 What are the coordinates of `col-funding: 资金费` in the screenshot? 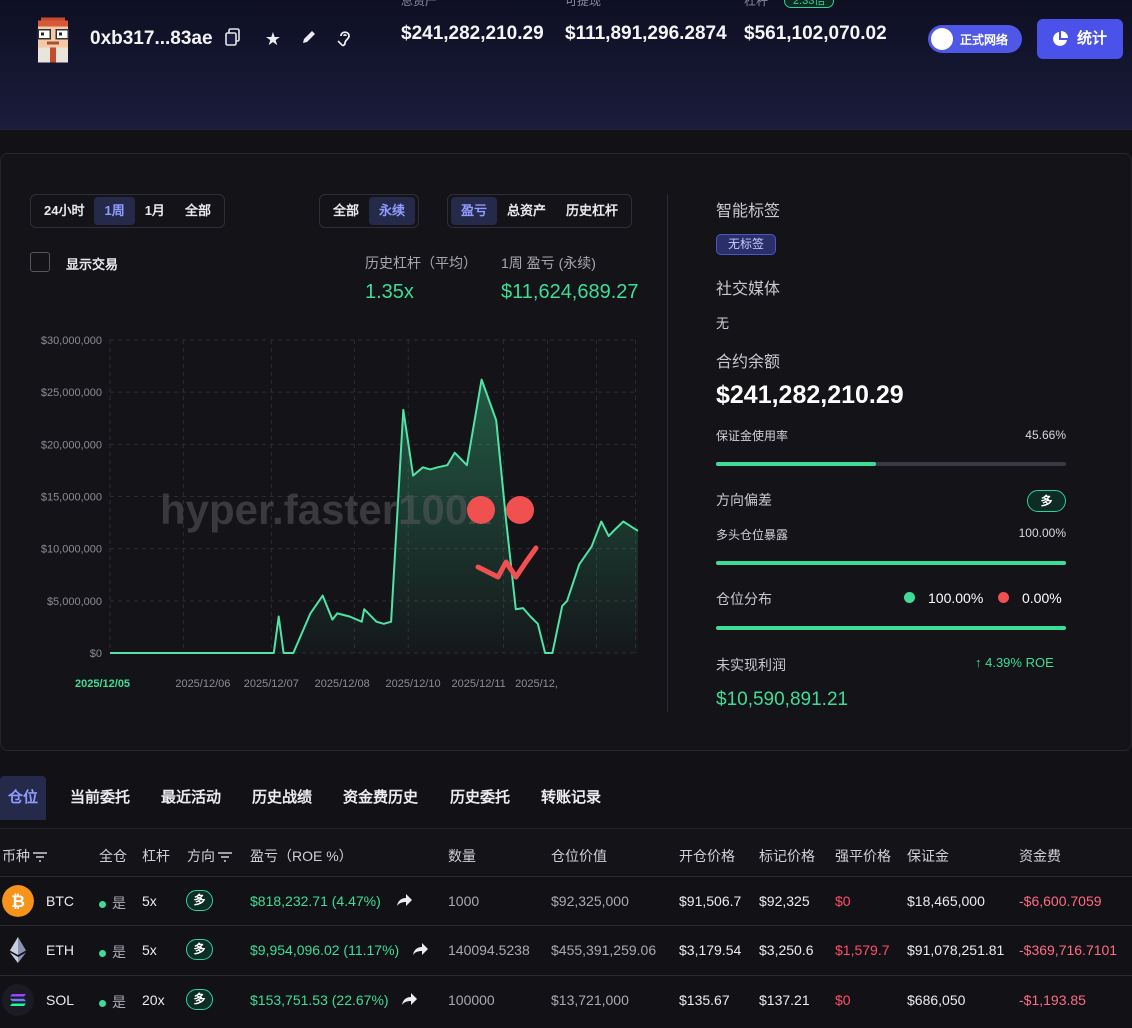 It's located at (1040, 856).